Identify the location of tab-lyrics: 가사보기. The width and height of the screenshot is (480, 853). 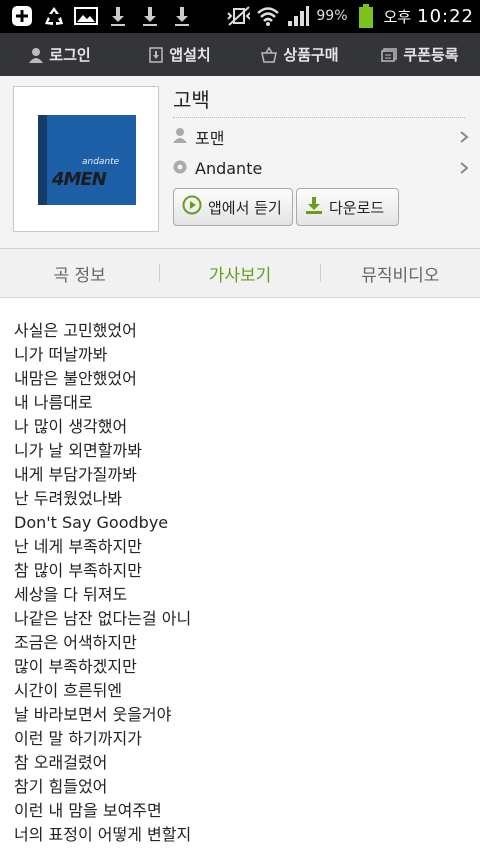
(239, 273).